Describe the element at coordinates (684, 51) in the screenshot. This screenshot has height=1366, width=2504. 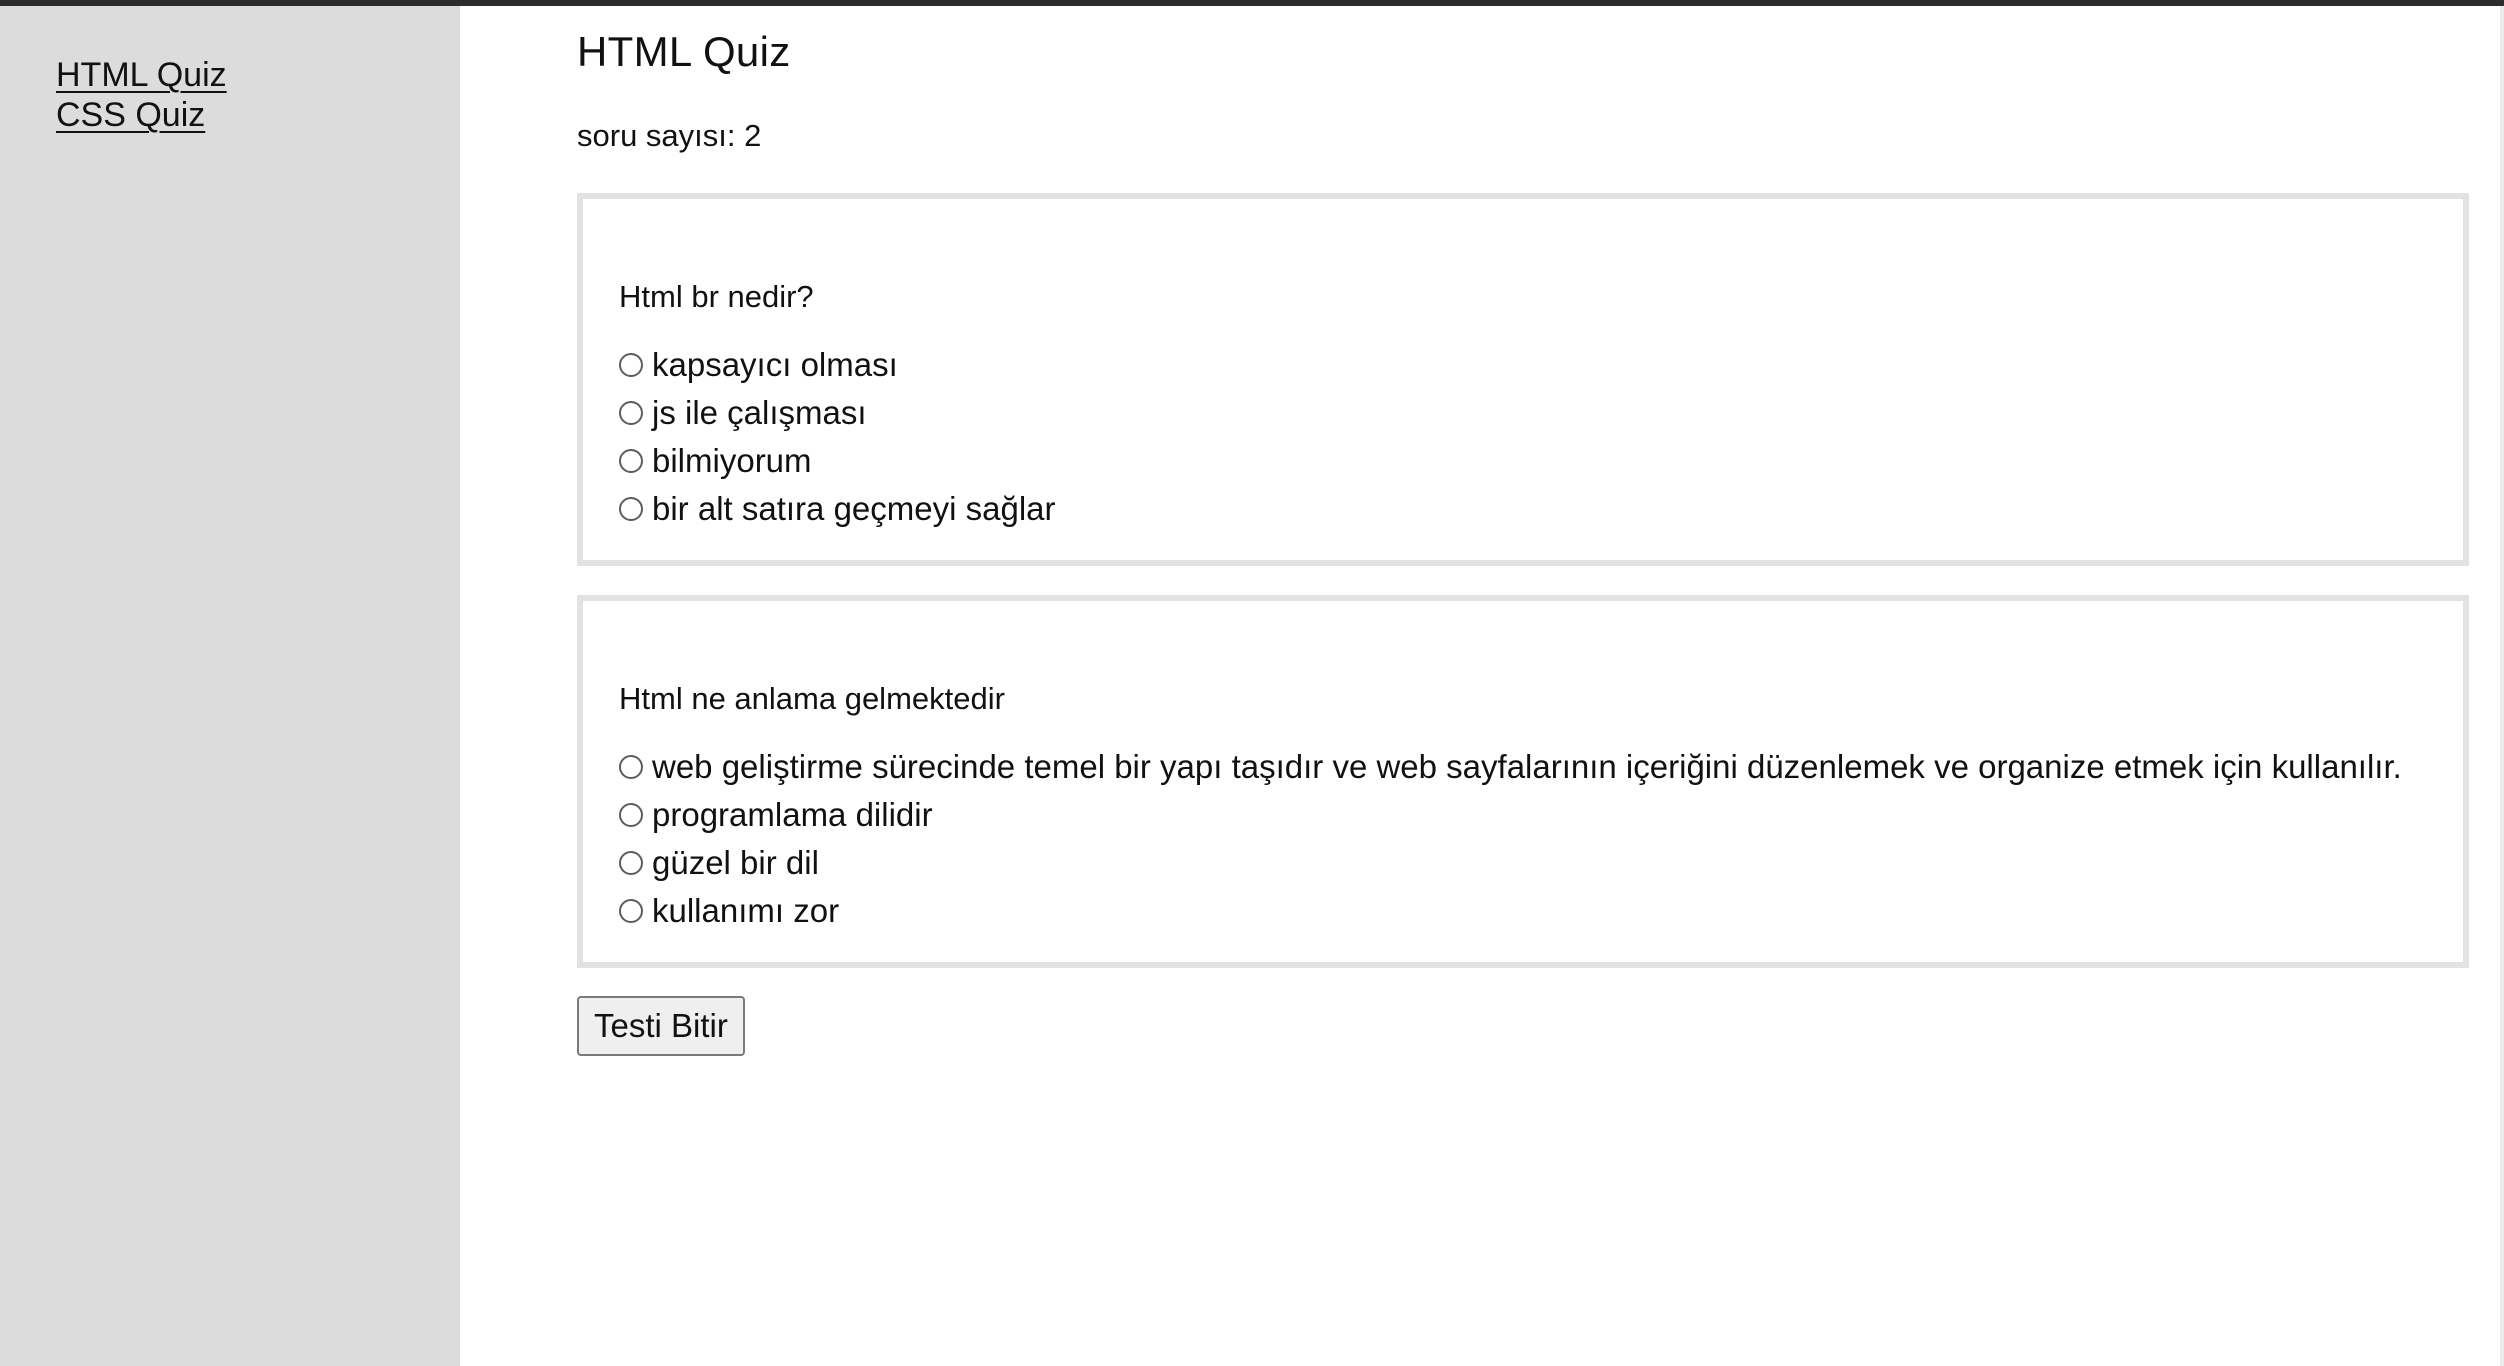
I see `page-title: HTML Quiz` at that location.